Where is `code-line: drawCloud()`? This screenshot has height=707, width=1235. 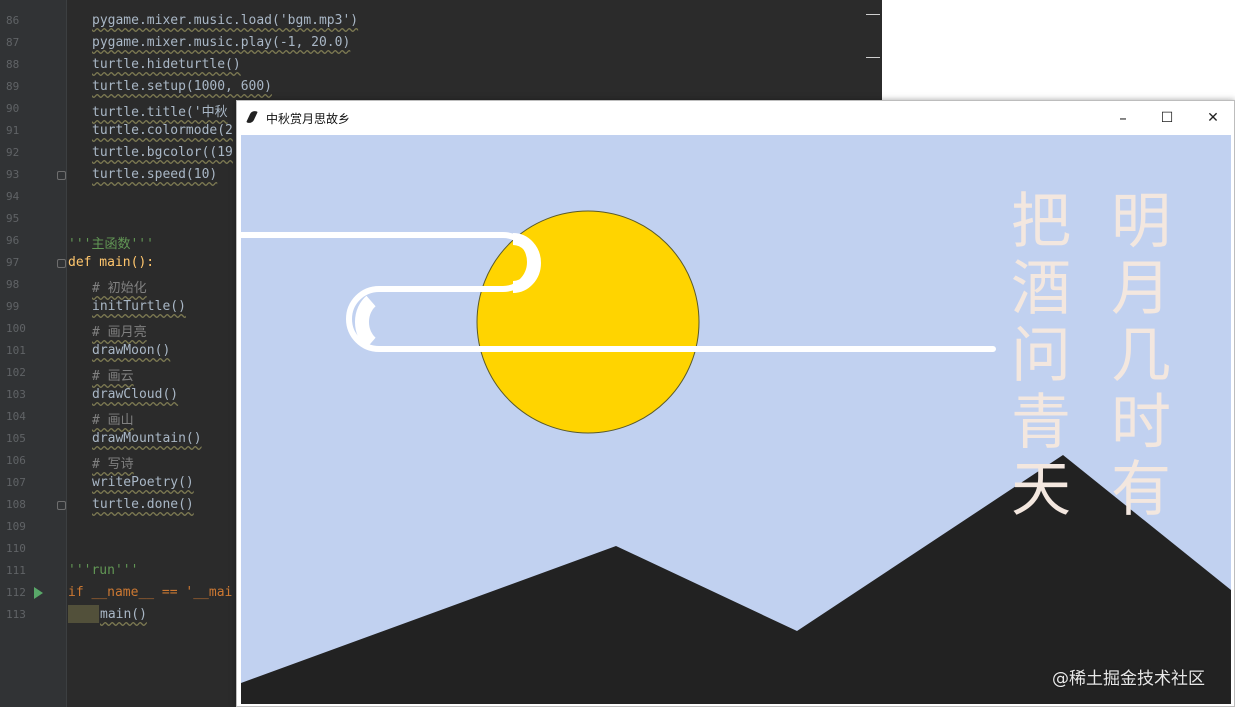
code-line: drawCloud() is located at coordinates (135, 394).